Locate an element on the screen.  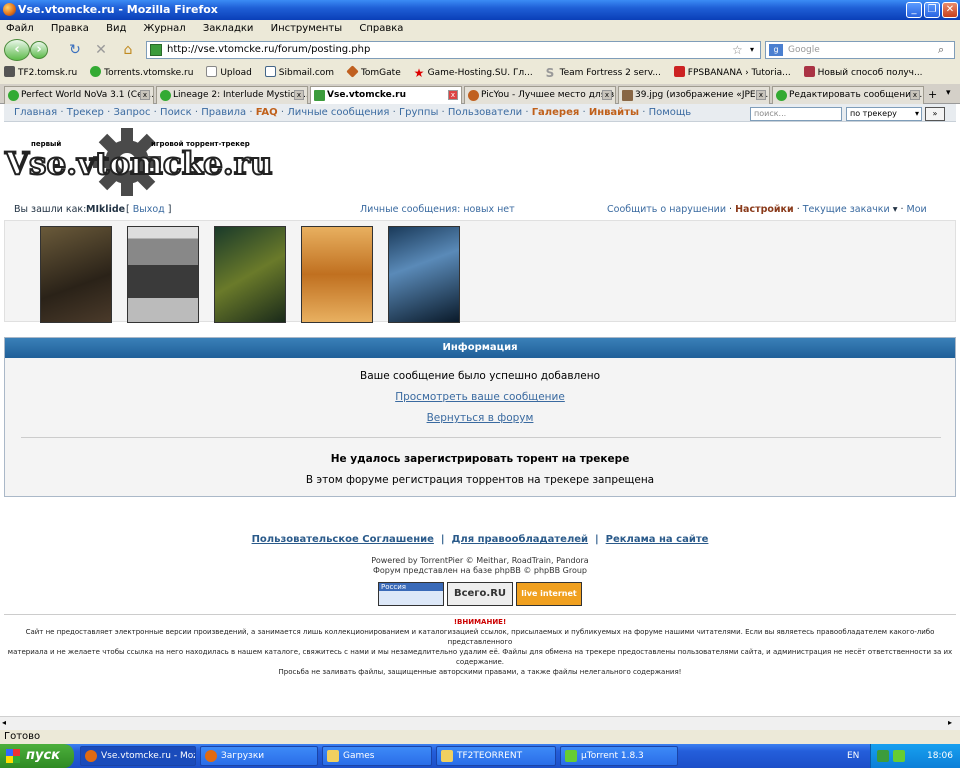
google-icon: g is located at coordinates (776, 50).